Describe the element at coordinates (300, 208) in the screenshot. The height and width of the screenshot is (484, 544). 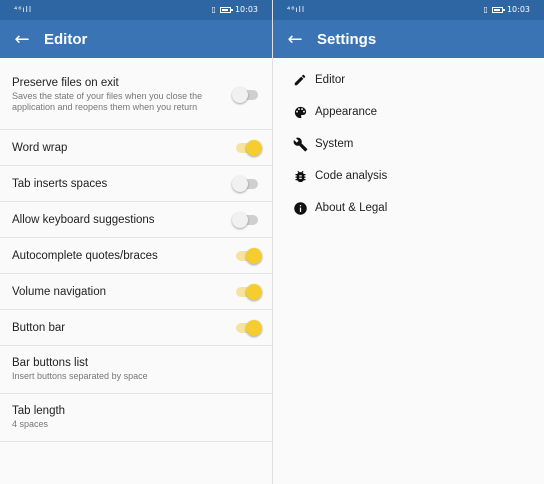
I see `info-icon` at that location.